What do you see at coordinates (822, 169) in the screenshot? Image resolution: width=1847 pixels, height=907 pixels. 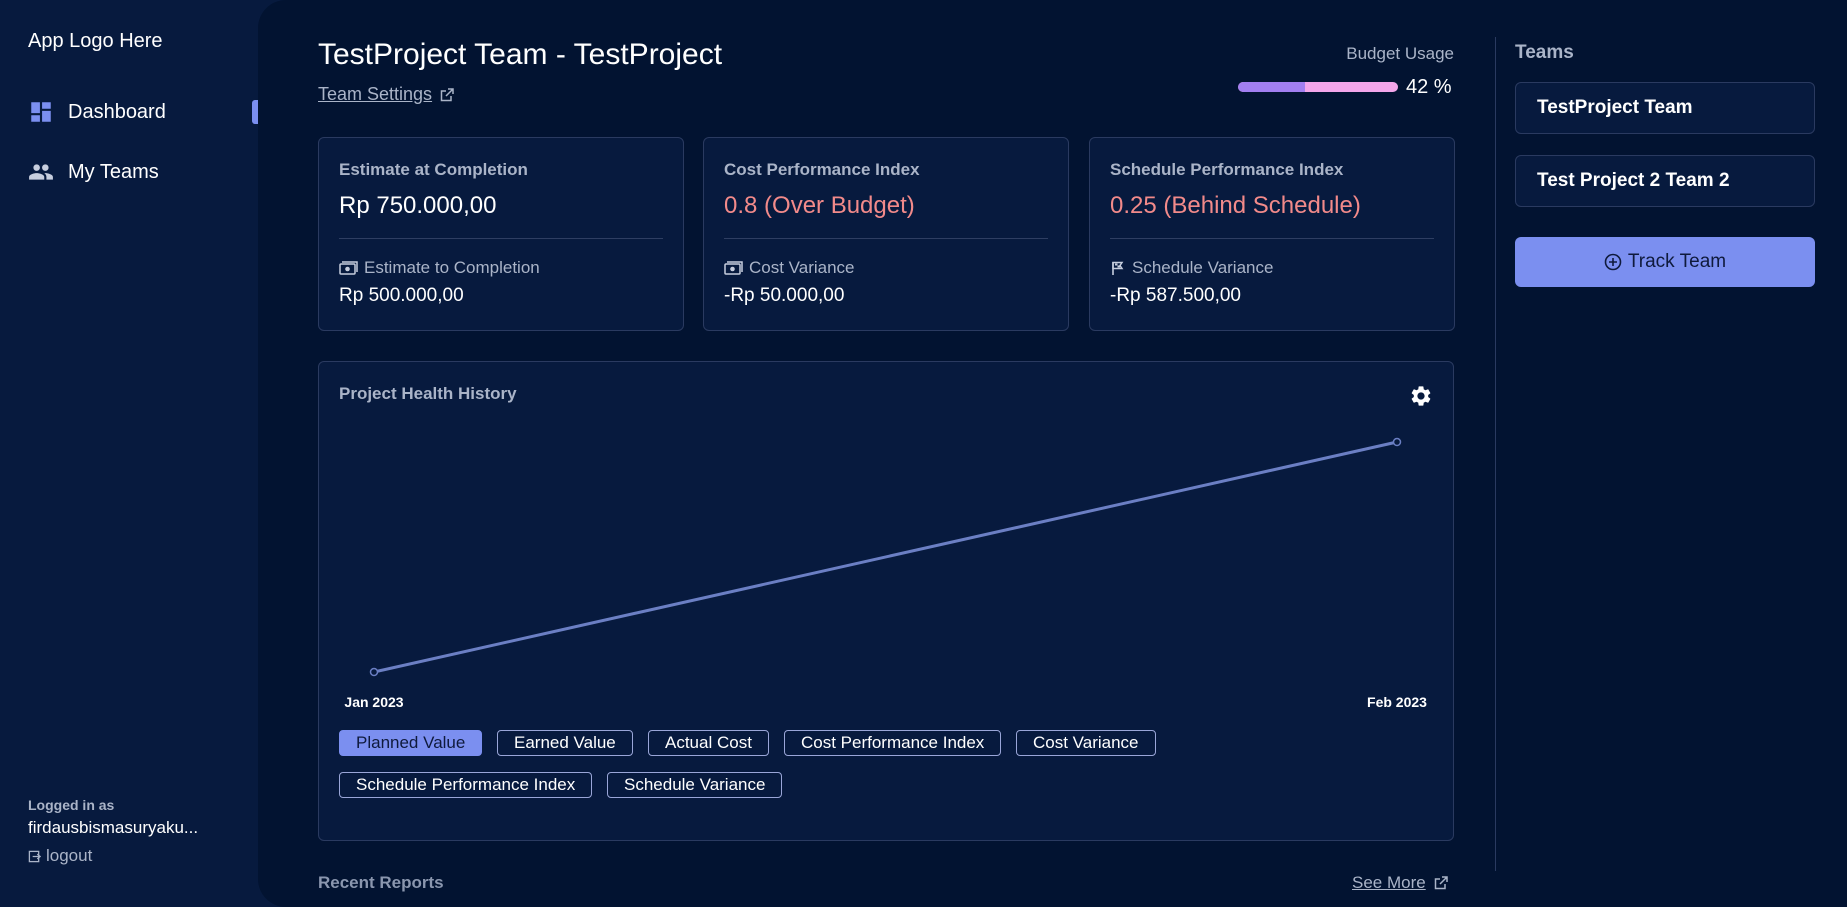 I see `card-title: Cost Performance Index` at bounding box center [822, 169].